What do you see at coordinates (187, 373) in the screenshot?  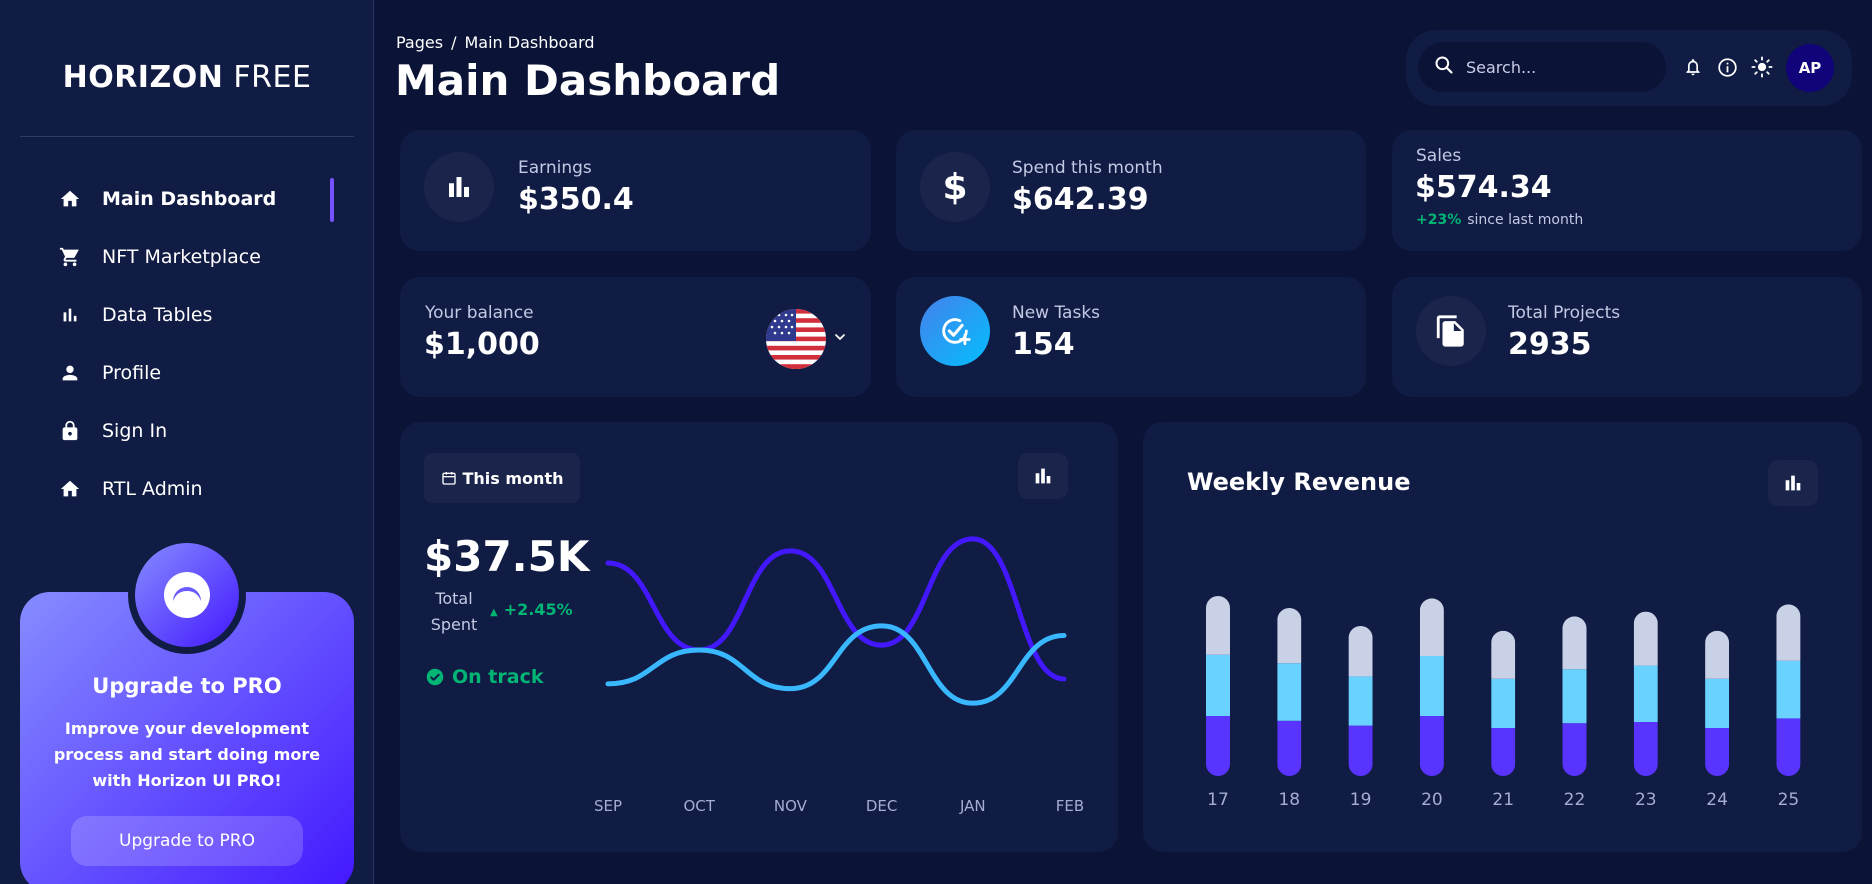 I see `sidebar-item-profile: Profile` at bounding box center [187, 373].